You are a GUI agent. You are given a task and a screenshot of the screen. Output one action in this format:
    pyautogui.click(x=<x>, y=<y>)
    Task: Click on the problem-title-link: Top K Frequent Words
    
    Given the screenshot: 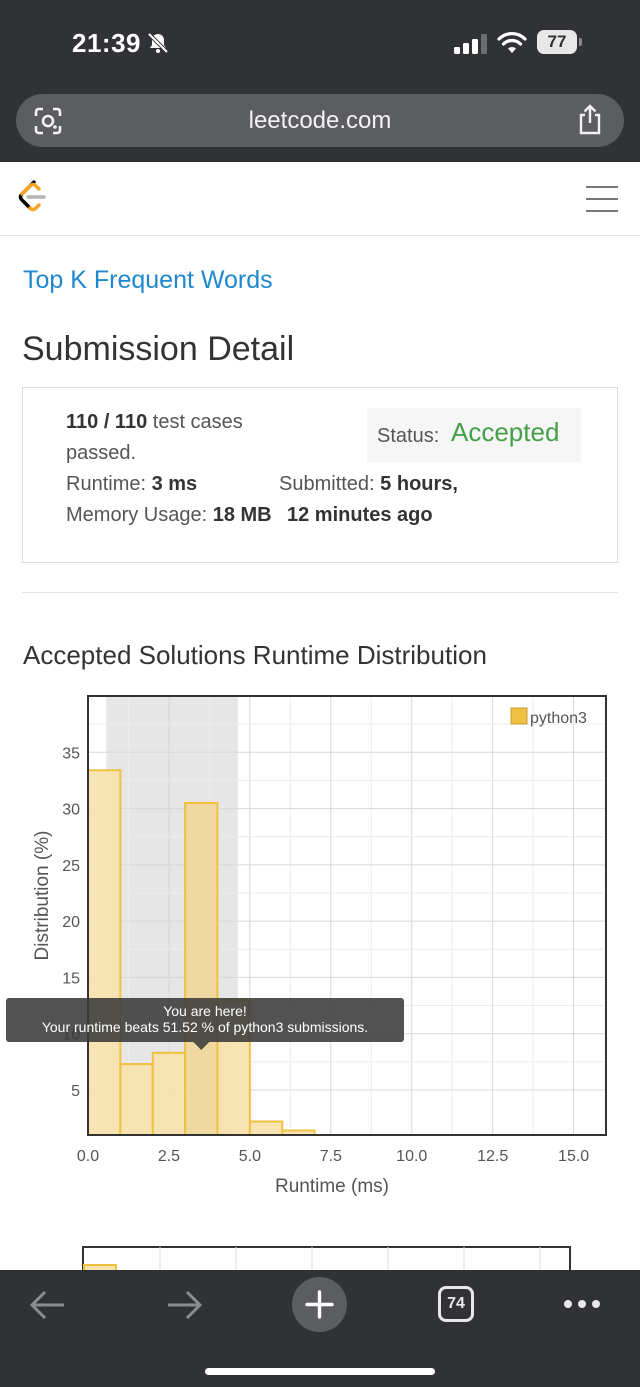 What is the action you would take?
    pyautogui.click(x=148, y=280)
    